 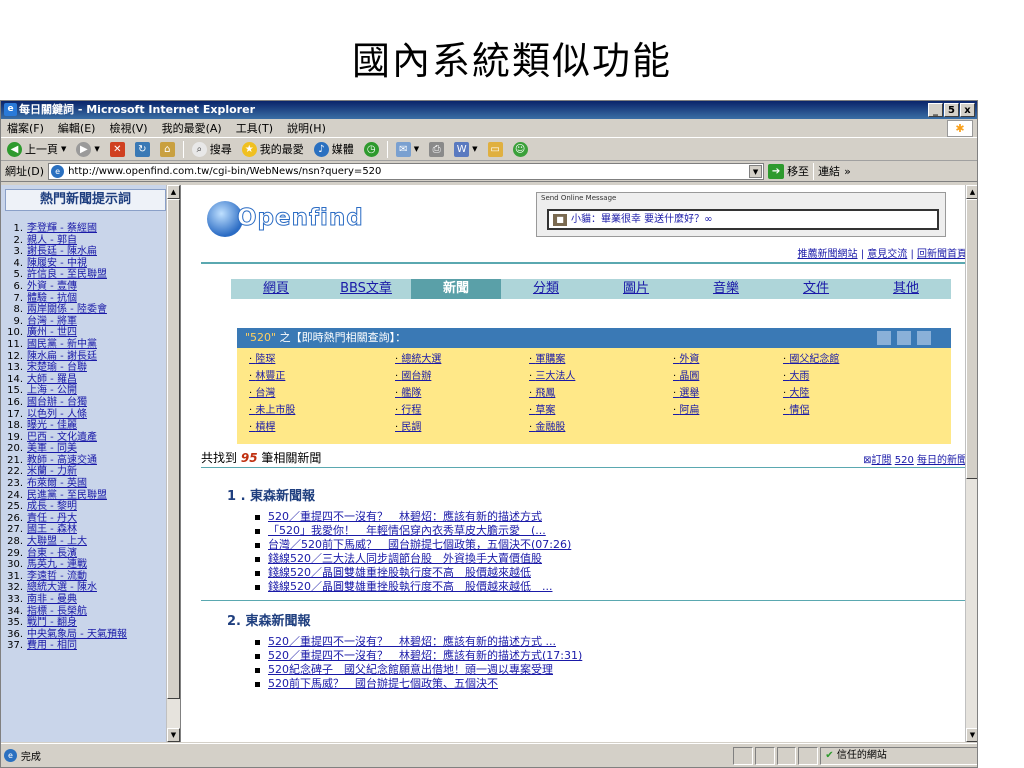 I want to click on subscribe-link: ⊠訂閱 520 每日的新聞, so click(x=915, y=458).